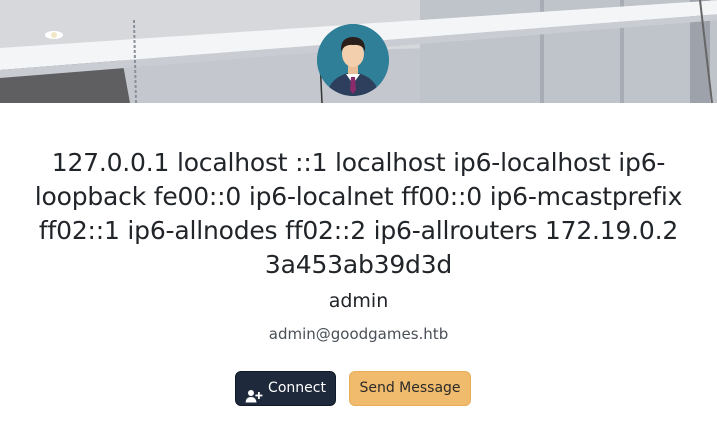 This screenshot has width=717, height=433. I want to click on connect-button-label: Connect, so click(297, 388).